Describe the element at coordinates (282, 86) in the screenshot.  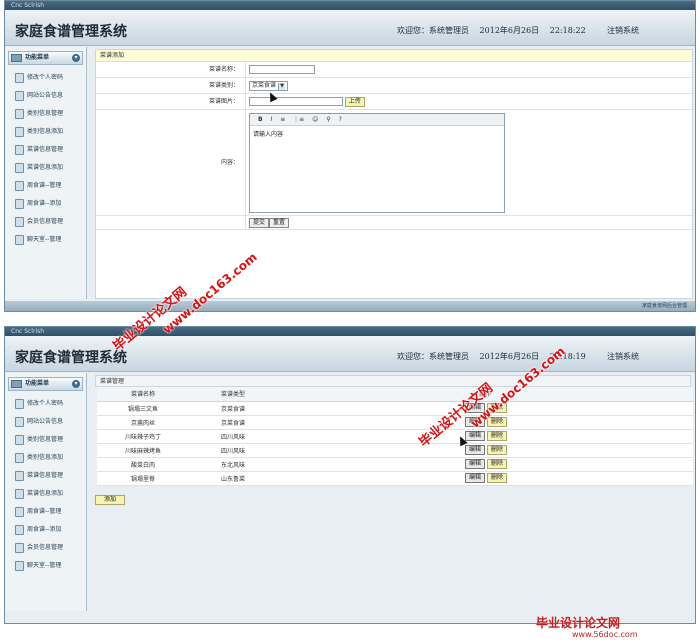
I see `chevron-down-icon: ▼` at that location.